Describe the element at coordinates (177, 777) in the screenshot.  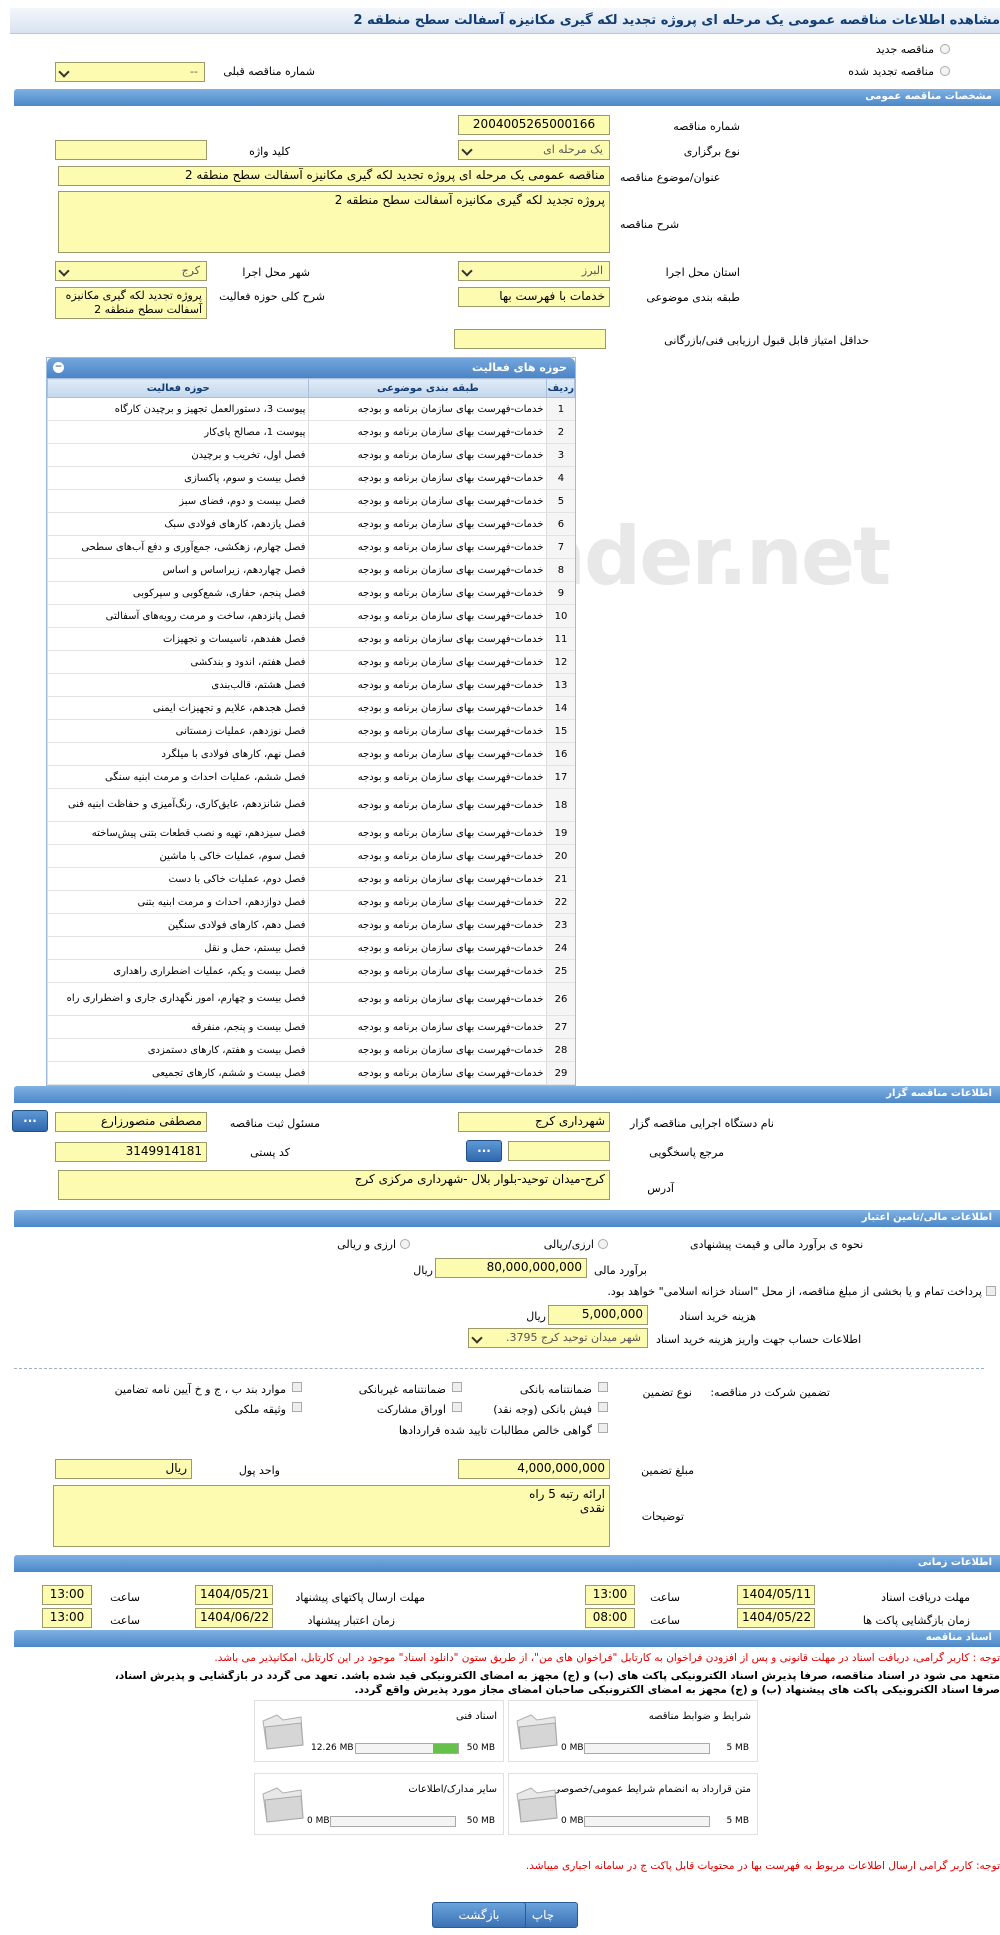
I see `row-area: فصل ششم، عملیات احداث و مرمت ابنیه سنگی` at that location.